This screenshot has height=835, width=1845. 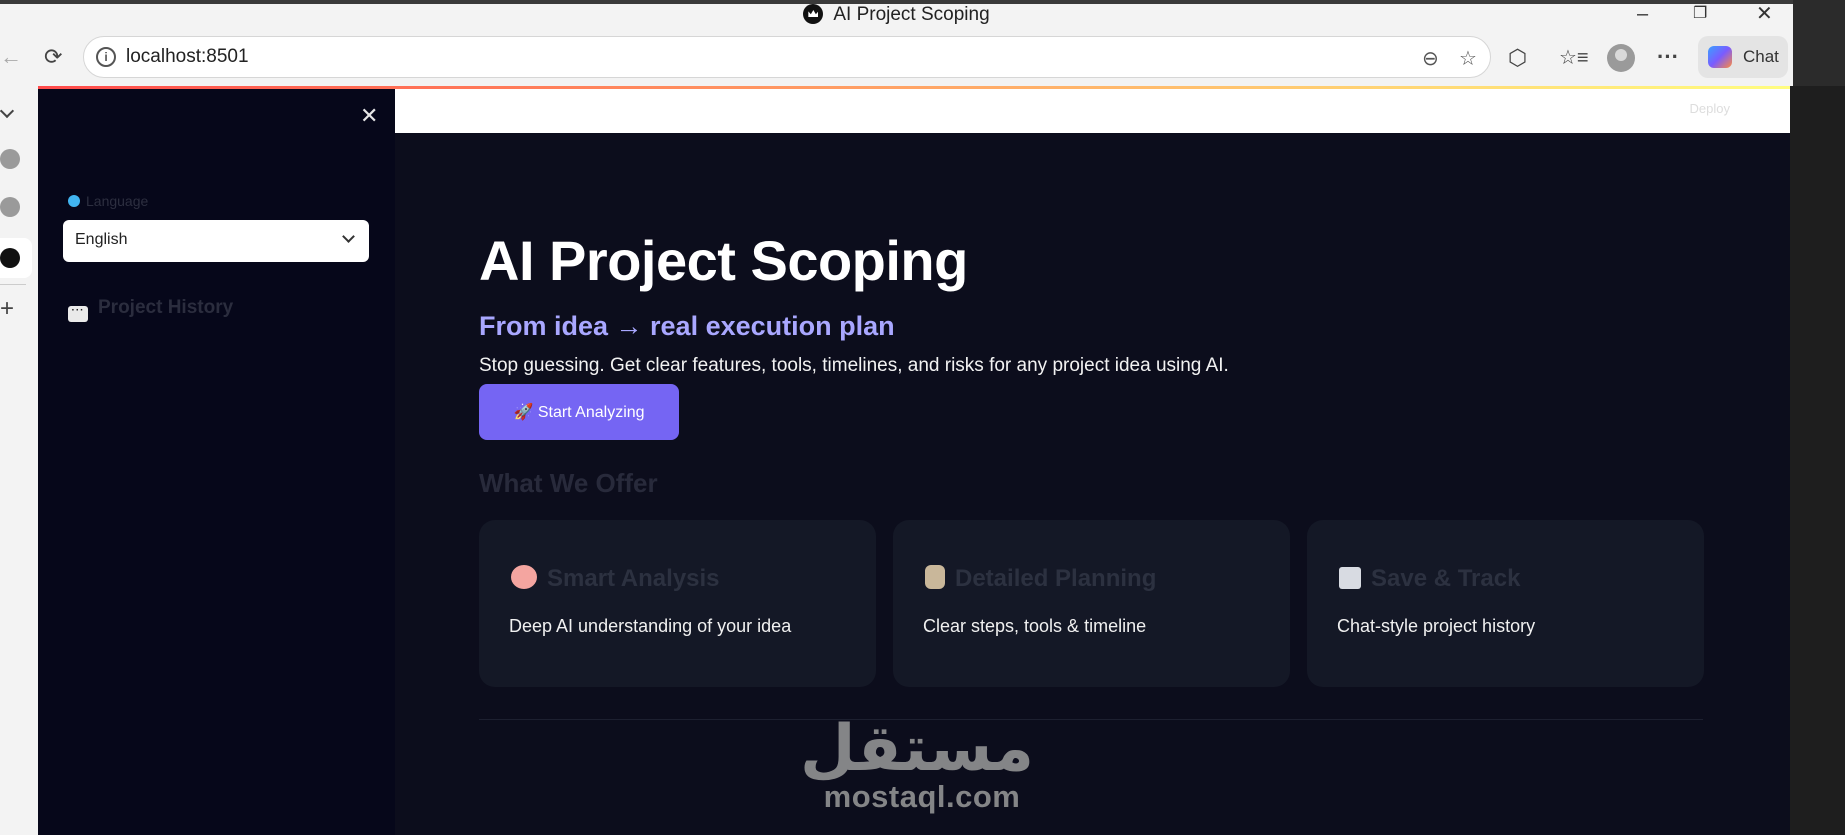 I want to click on language-value: English, so click(x=101, y=239).